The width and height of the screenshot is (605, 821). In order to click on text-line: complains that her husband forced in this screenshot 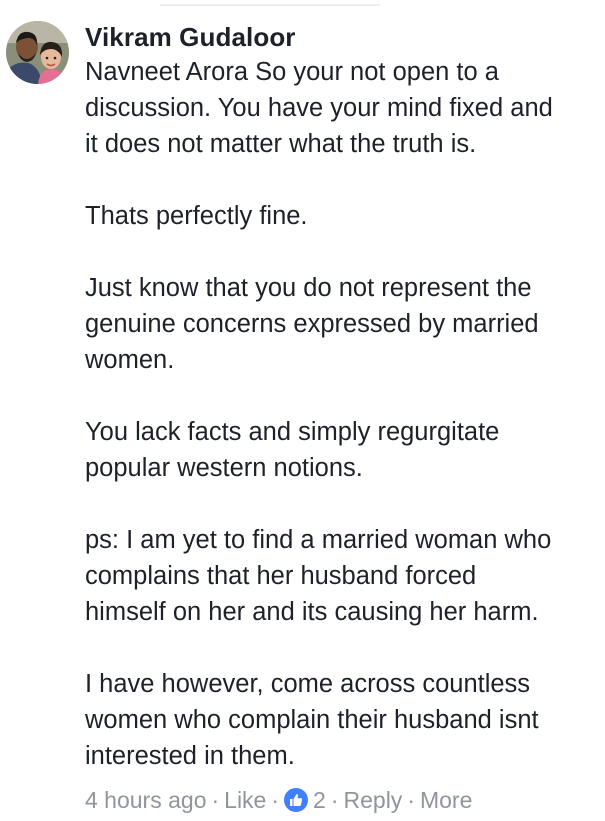, I will do `click(281, 576)`.